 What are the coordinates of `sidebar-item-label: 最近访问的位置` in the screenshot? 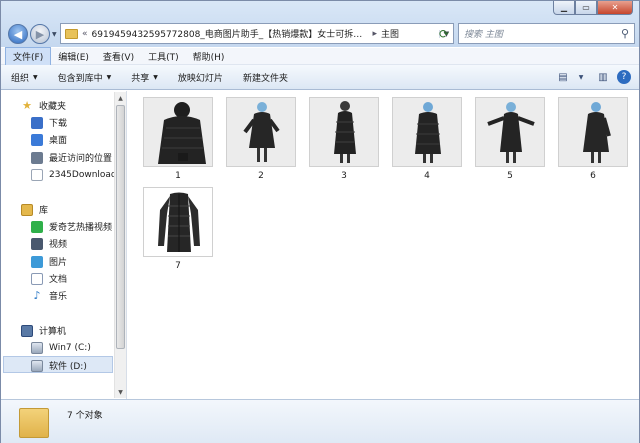 It's located at (81, 159).